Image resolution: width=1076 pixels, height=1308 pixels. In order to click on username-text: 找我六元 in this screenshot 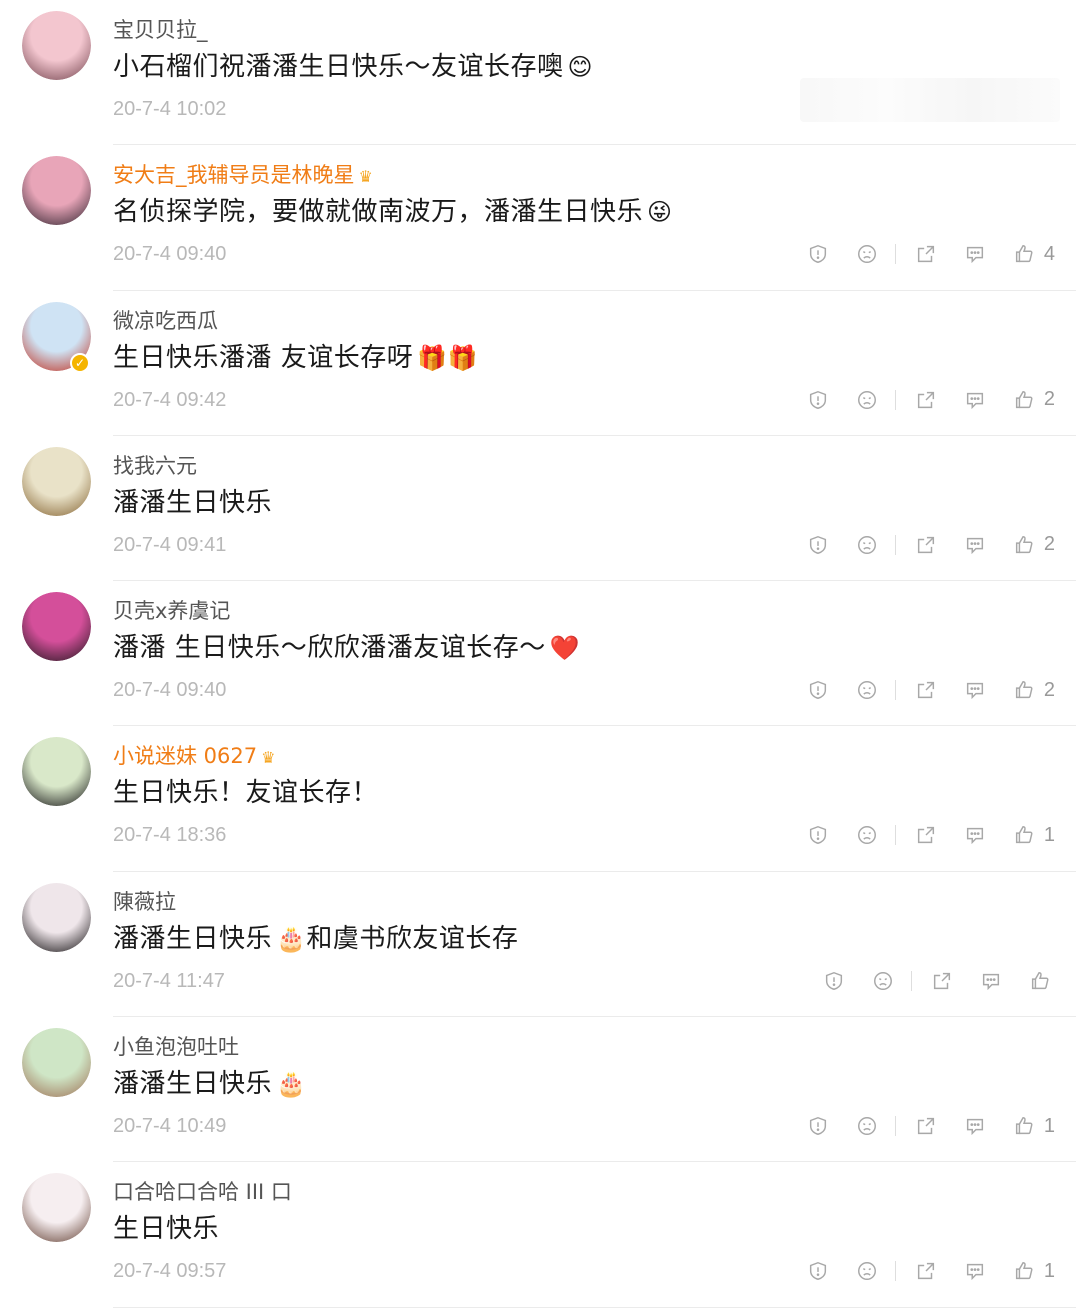, I will do `click(155, 466)`.